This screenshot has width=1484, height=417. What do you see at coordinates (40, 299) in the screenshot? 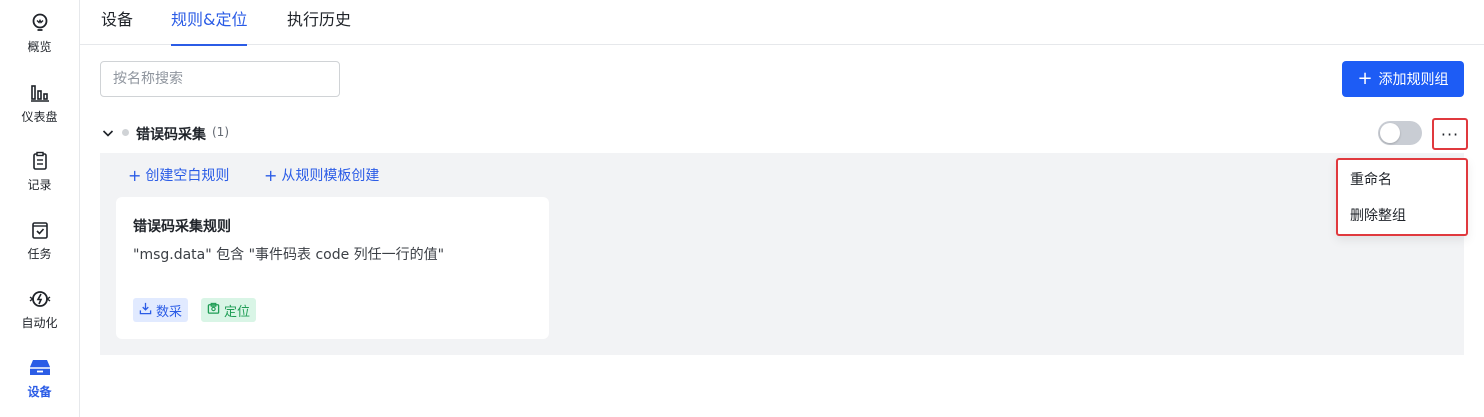
I see `automation-icon` at bounding box center [40, 299].